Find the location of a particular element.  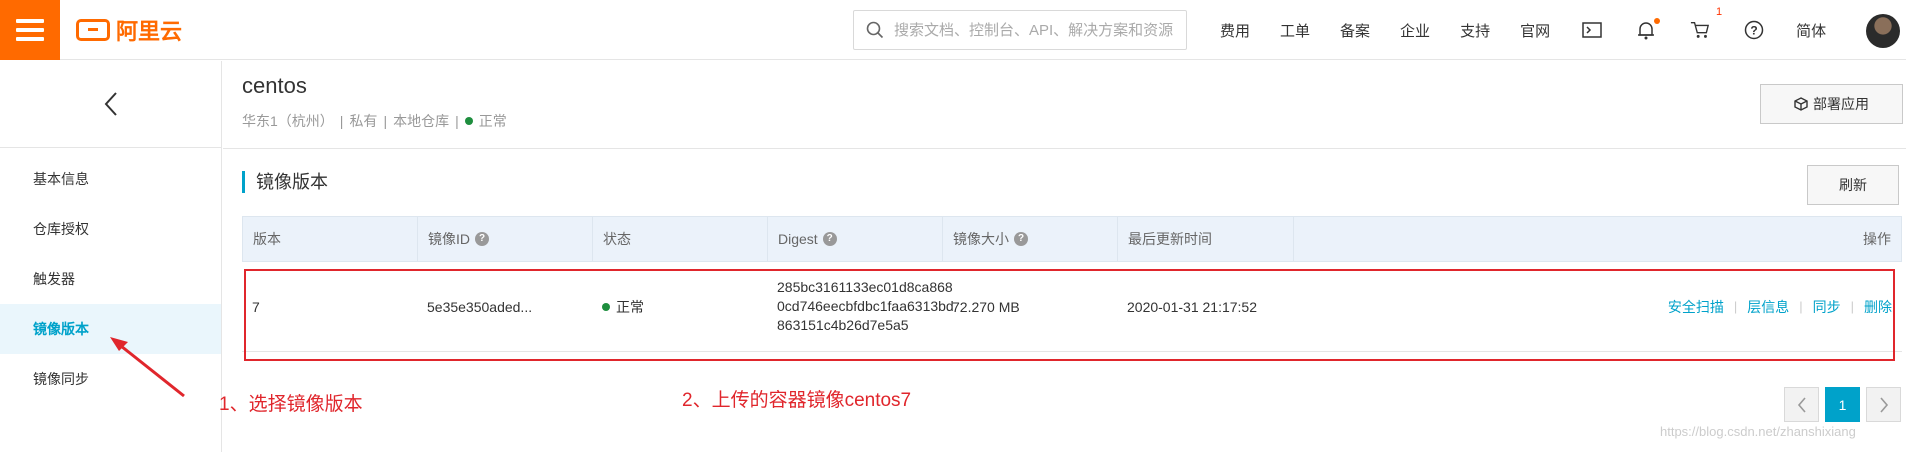

table-header: 版本 镜像ID ? 状态 Digest ? 镜像大小 ? 最后更新时间 操作 is located at coordinates (1072, 239).